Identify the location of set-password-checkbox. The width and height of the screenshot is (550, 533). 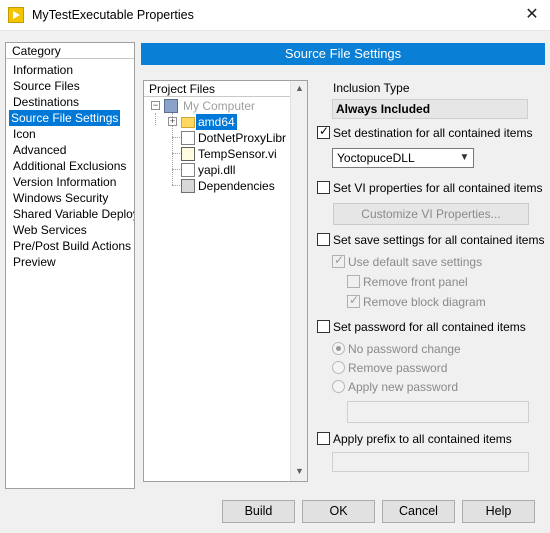
(323, 326).